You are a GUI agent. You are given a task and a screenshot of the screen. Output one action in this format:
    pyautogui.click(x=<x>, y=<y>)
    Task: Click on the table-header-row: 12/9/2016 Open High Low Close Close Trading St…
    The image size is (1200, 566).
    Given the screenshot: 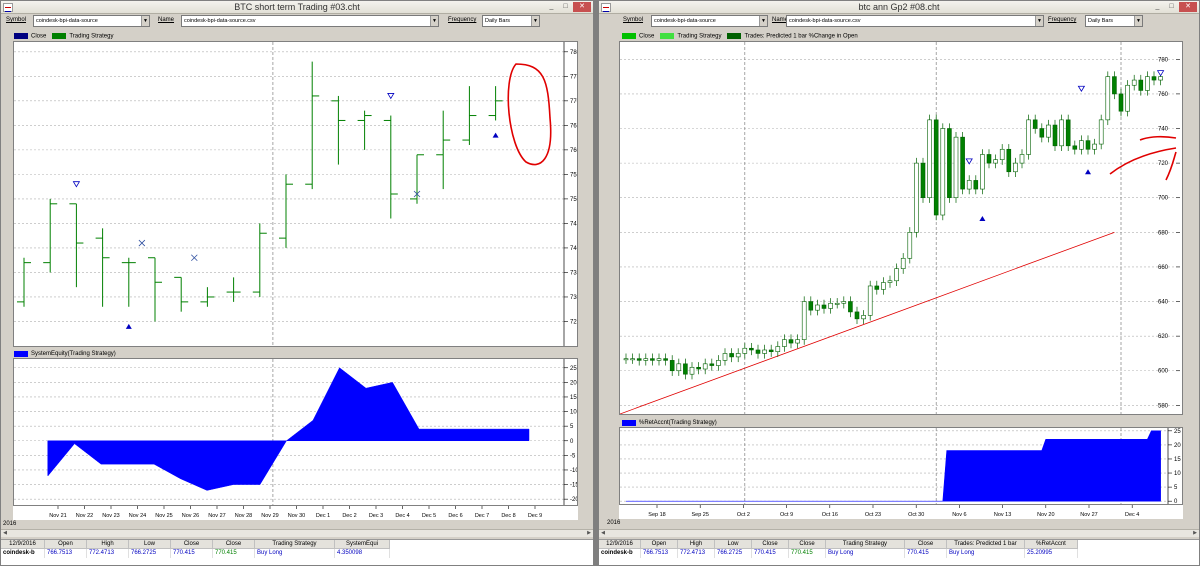 What is the action you would take?
    pyautogui.click(x=899, y=544)
    